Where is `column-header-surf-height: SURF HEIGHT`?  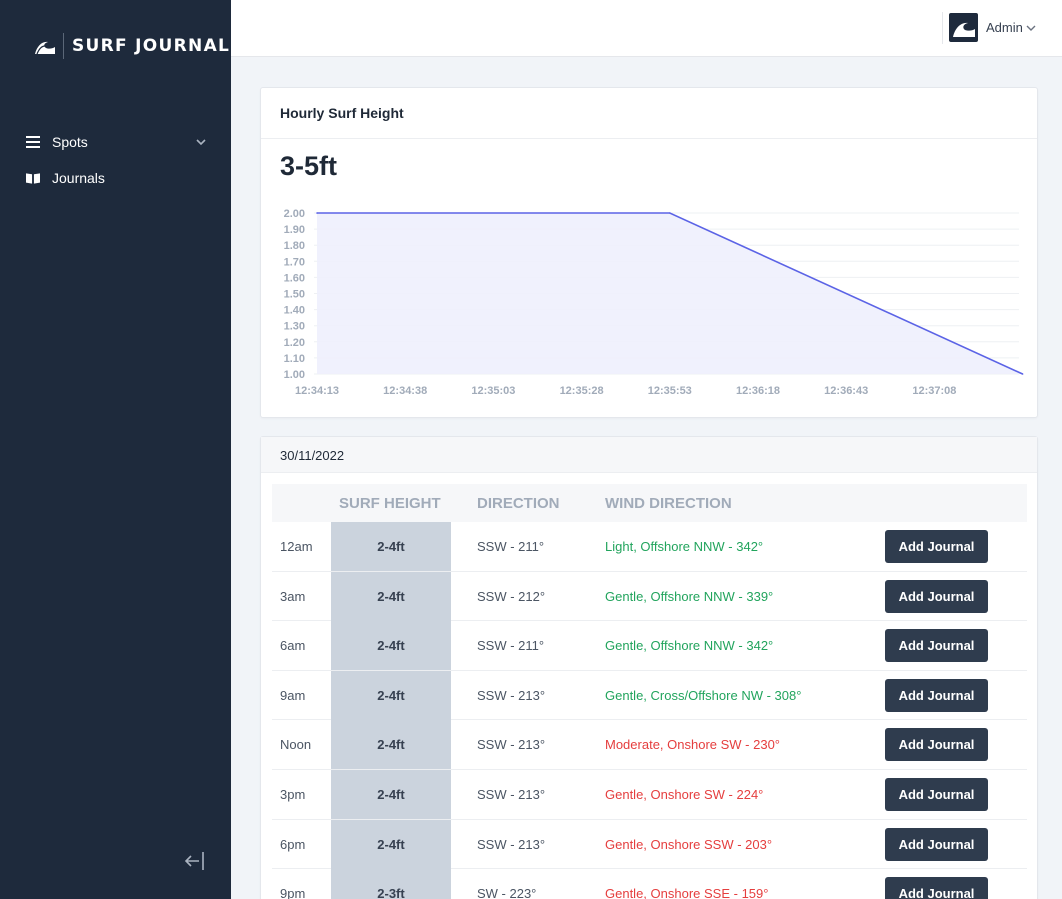 column-header-surf-height: SURF HEIGHT is located at coordinates (390, 503).